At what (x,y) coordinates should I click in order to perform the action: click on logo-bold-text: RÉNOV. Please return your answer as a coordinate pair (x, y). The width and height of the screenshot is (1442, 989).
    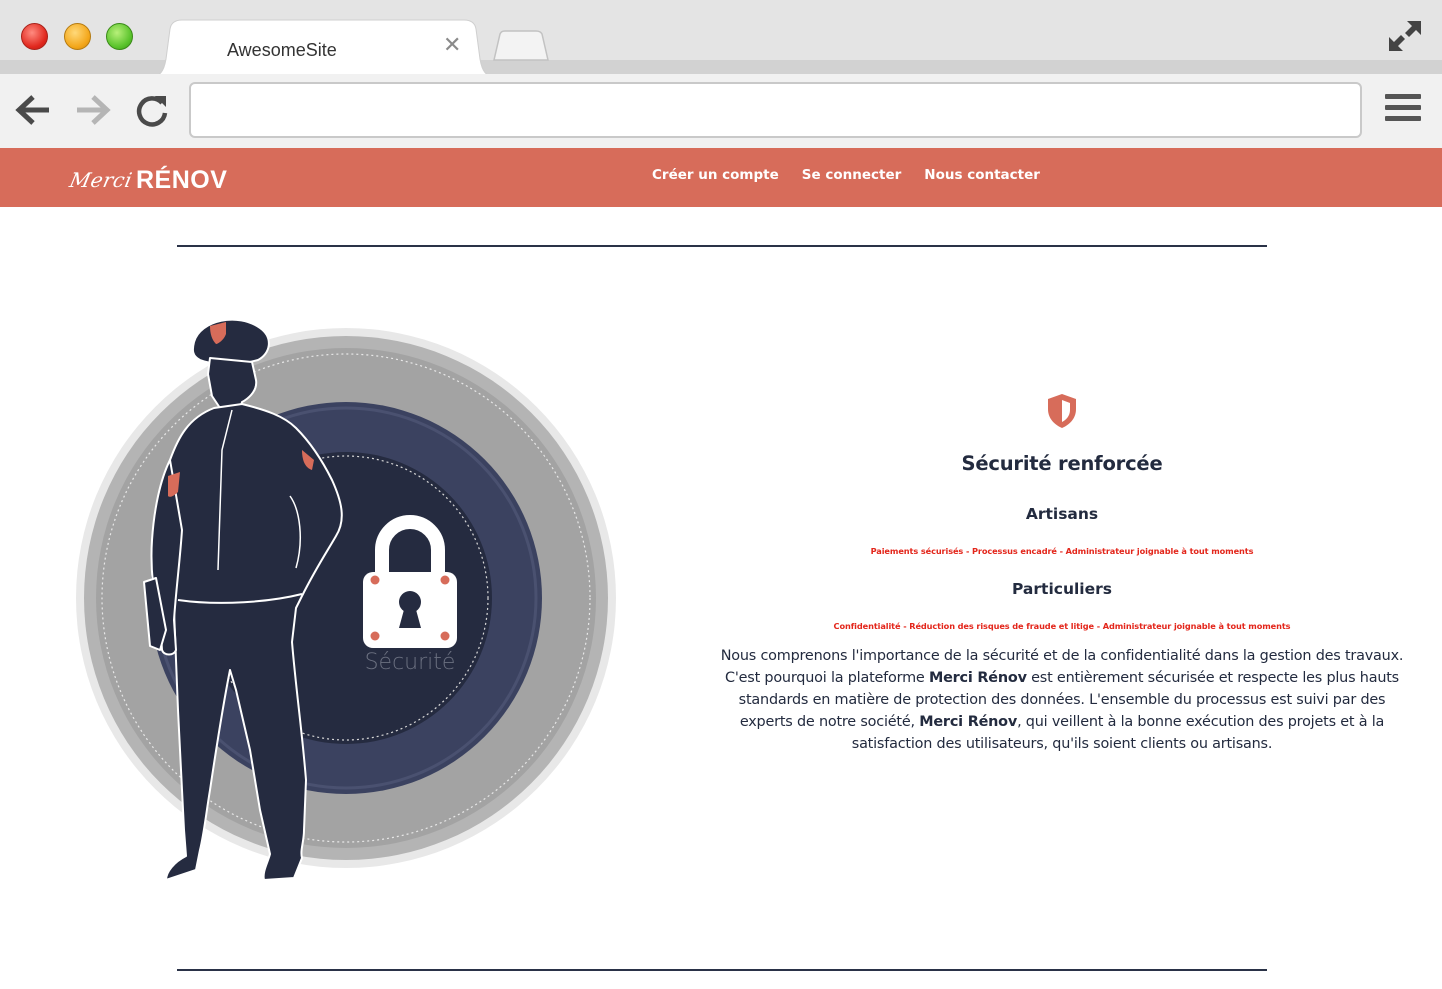
    Looking at the image, I should click on (181, 180).